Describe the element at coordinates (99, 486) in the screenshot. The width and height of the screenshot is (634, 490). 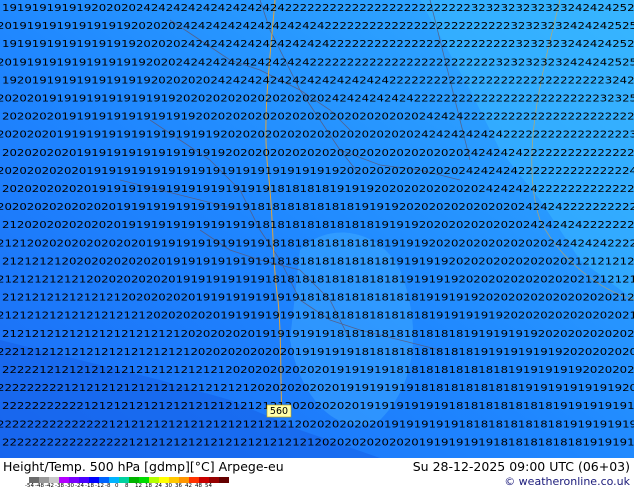
I see `scale-tick-label: -12` at that location.